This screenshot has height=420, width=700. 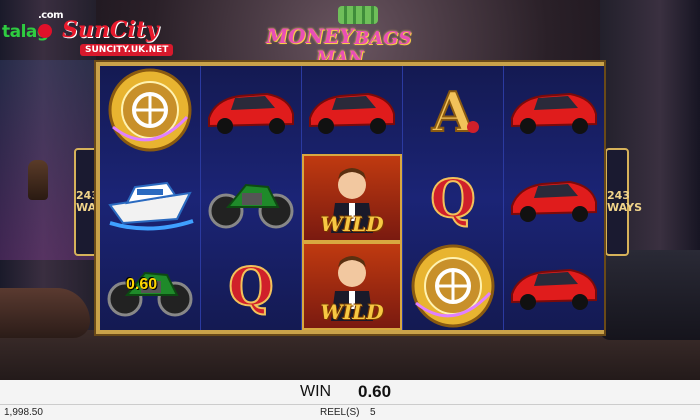 I want to click on logo-url: SUNCITY.UK.NET, so click(x=127, y=50).